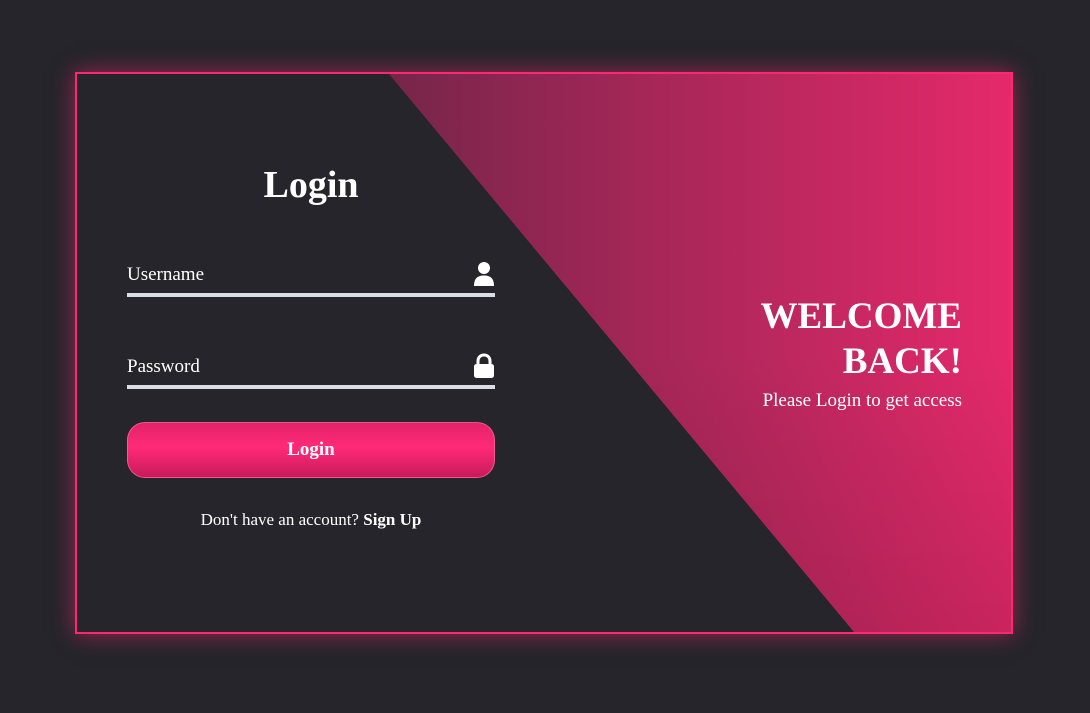 This screenshot has width=1090, height=713. What do you see at coordinates (902, 361) in the screenshot?
I see `welcome-title-line2: BACK!` at bounding box center [902, 361].